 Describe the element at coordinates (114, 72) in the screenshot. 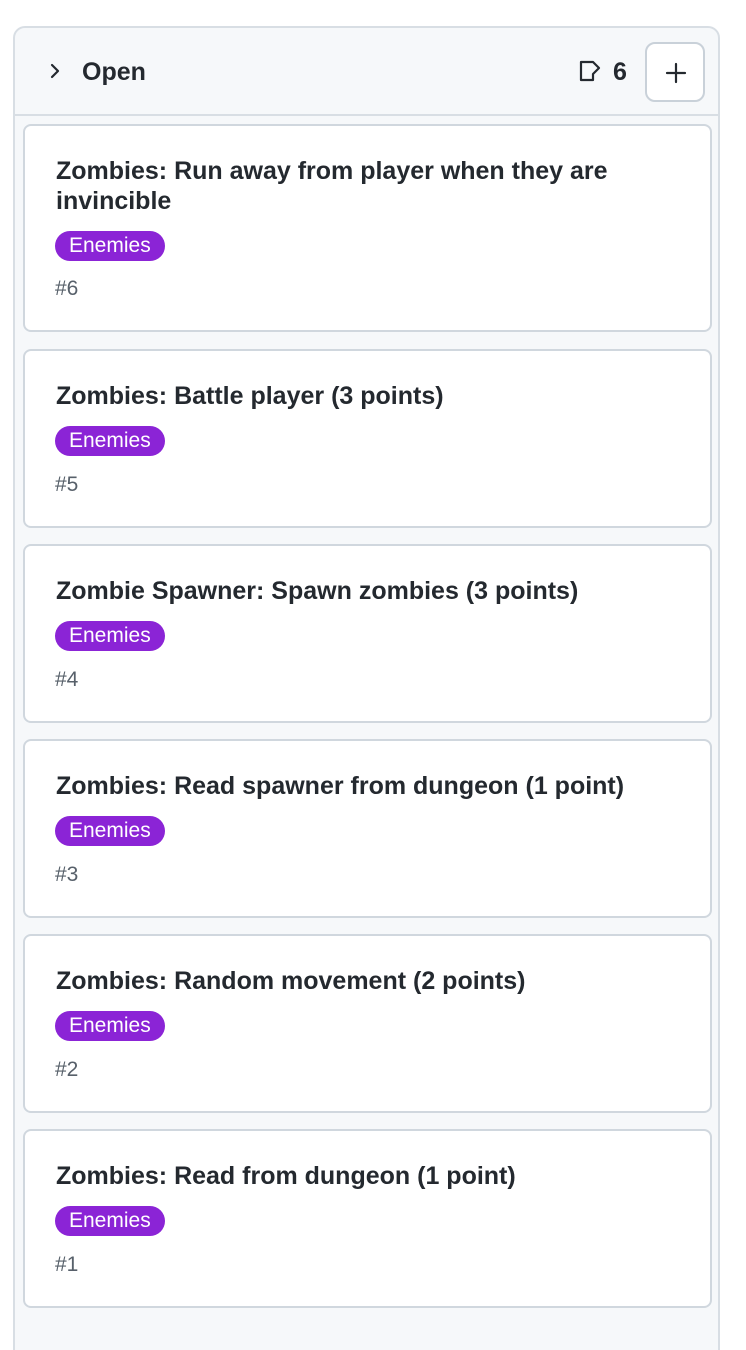

I see `column-title: Open` at that location.